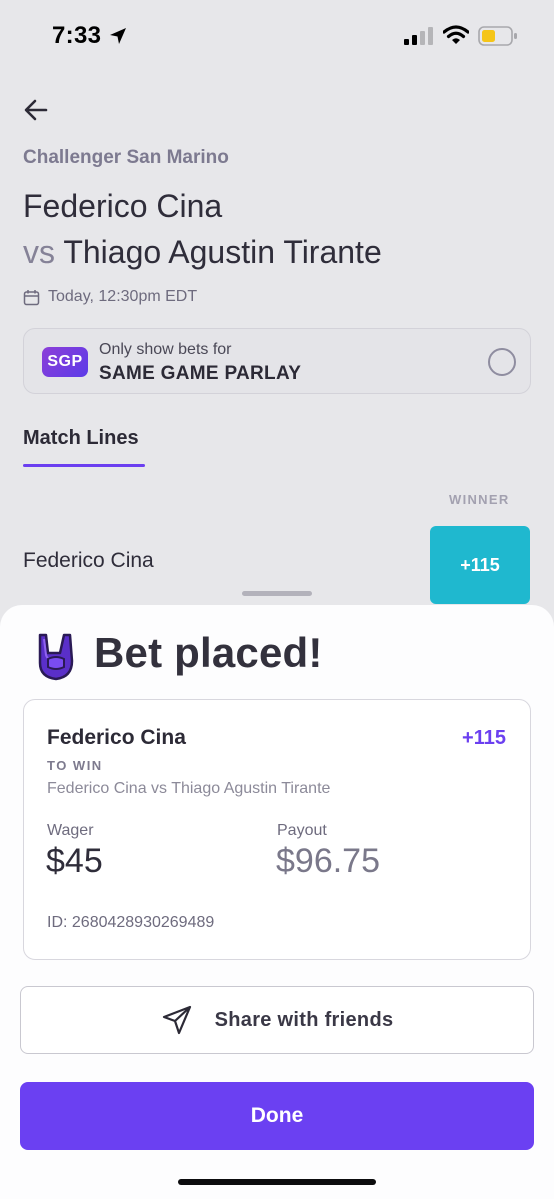  Describe the element at coordinates (277, 361) in the screenshot. I see `sgp-filter-card: SGP Only show bets for SAME GAME PARLAY` at that location.